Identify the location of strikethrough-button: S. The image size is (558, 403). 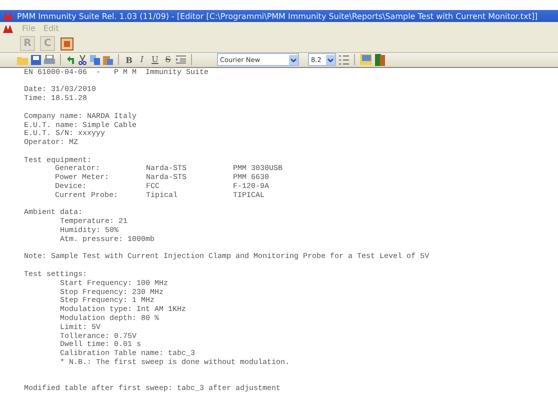
(168, 60).